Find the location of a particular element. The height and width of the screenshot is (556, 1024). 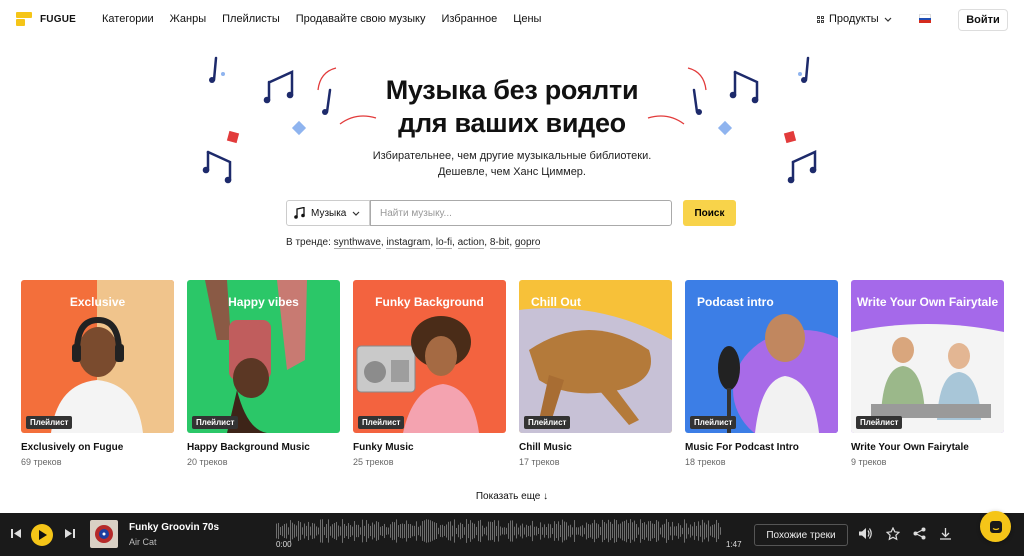

playlist-title: Happy Background Music is located at coordinates (263, 447).